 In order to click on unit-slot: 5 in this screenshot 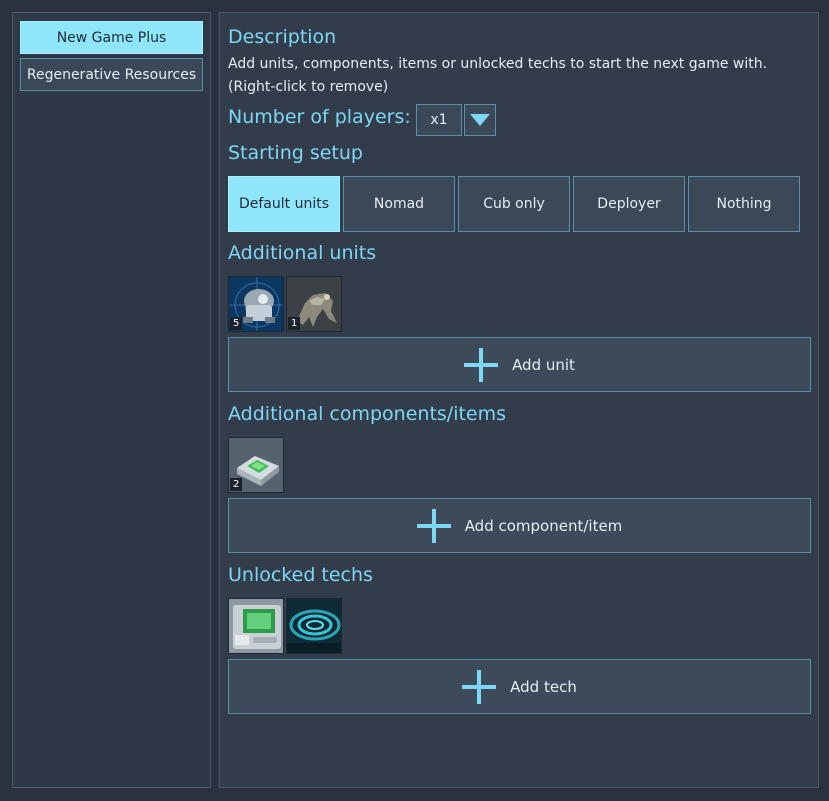, I will do `click(256, 304)`.